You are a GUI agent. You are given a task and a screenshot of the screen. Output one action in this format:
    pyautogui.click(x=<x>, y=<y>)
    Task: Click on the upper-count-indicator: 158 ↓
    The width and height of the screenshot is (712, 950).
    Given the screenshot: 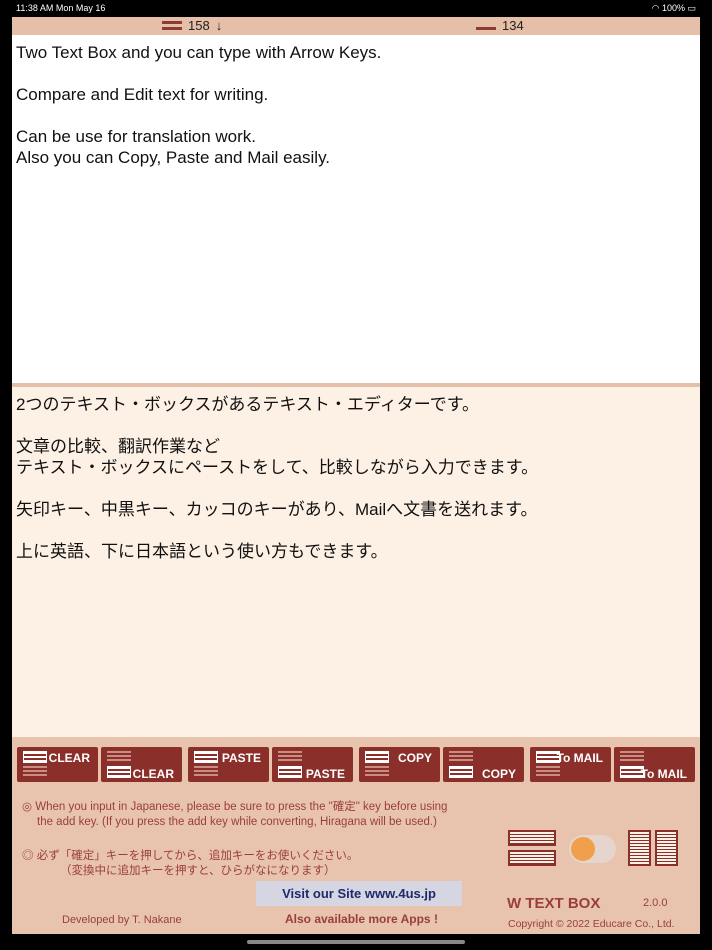 What is the action you would take?
    pyautogui.click(x=192, y=25)
    